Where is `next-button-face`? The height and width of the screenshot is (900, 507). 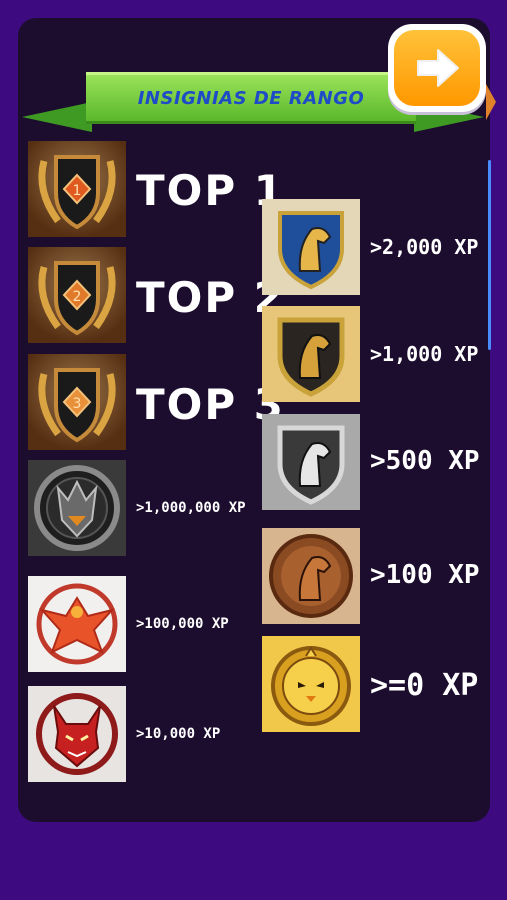 next-button-face is located at coordinates (437, 68).